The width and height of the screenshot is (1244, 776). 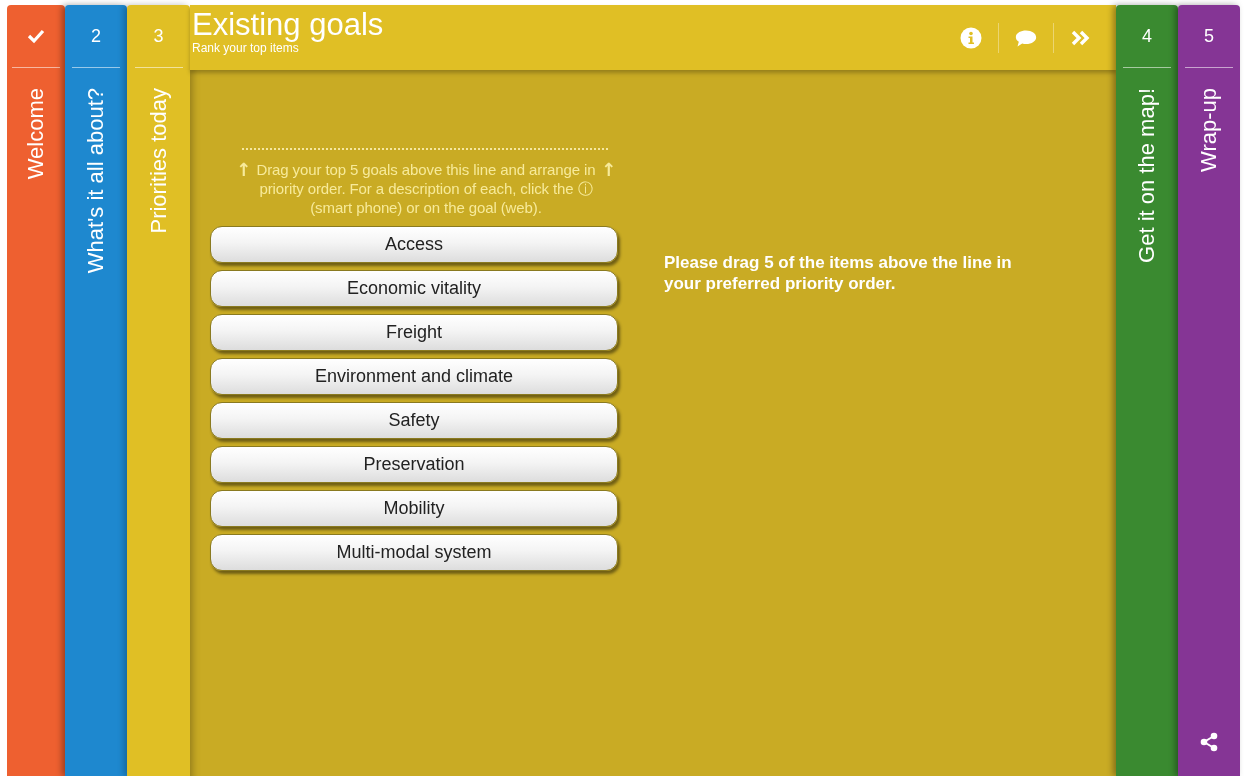 I want to click on step-tab: 4 Get it on the map!, so click(x=1147, y=390).